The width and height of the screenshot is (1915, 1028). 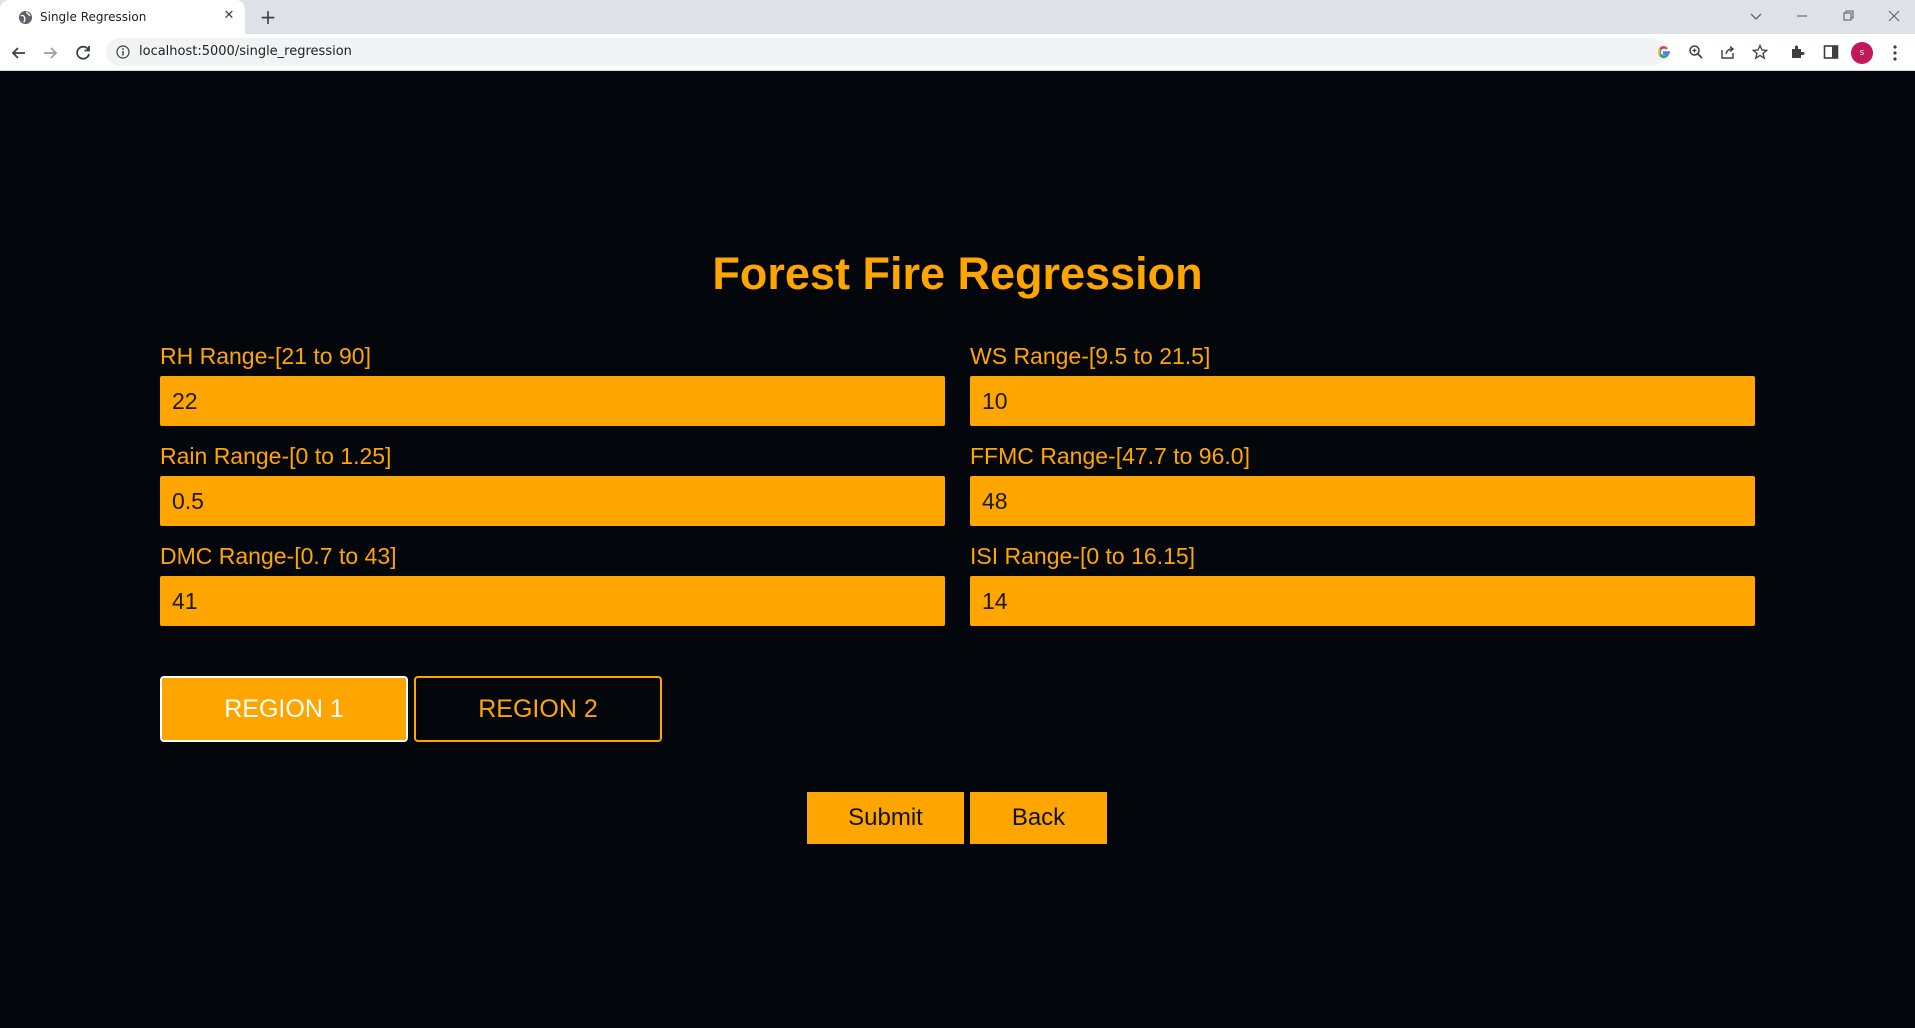 What do you see at coordinates (1110, 456) in the screenshot?
I see `ffmc-label: FFMC Range-[47.7 to 96.0]` at bounding box center [1110, 456].